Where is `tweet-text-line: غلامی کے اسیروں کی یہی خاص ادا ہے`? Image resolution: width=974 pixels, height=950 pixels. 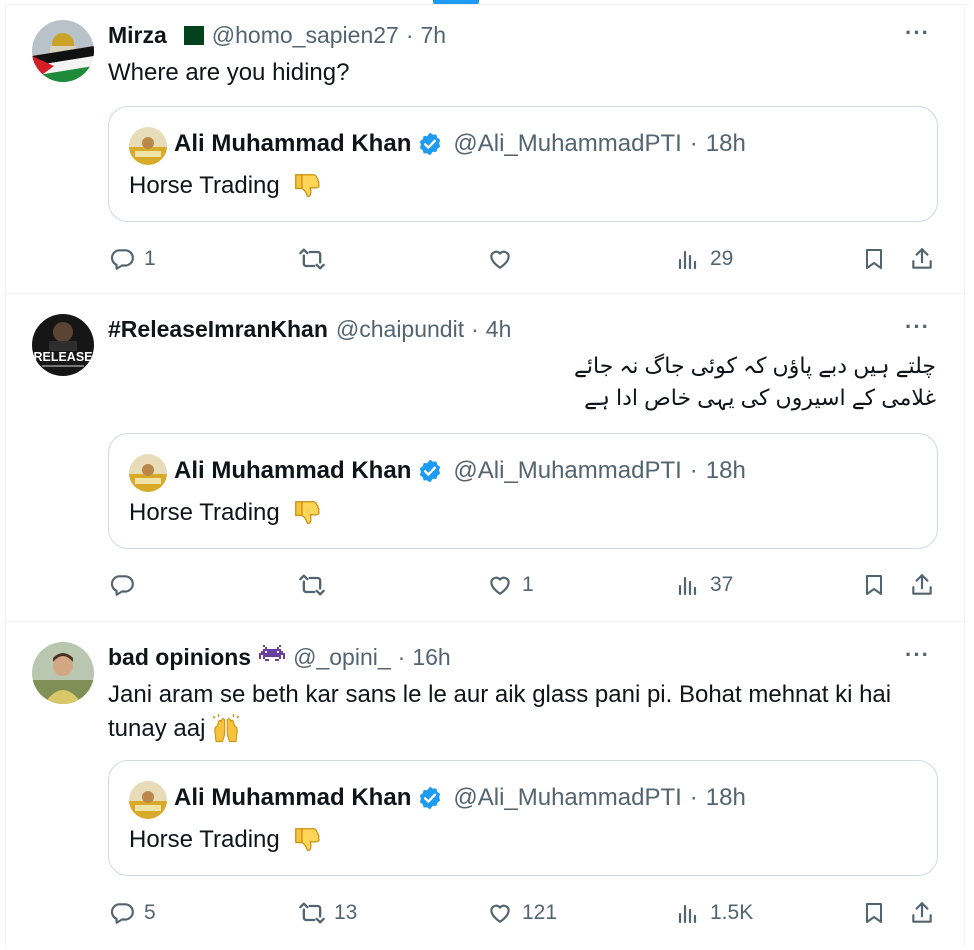
tweet-text-line: غلامی کے اسیروں کی یہی خاص ادا ہے is located at coordinates (760, 397).